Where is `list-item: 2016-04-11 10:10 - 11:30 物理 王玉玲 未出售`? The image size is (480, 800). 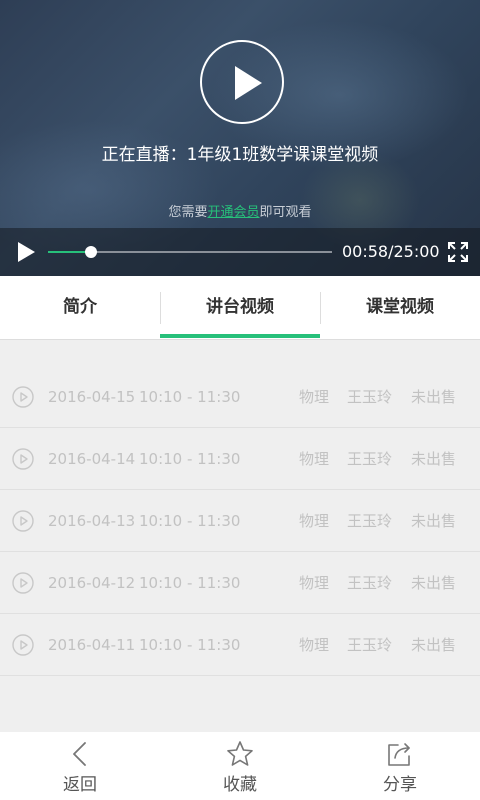 list-item: 2016-04-11 10:10 - 11:30 物理 王玉玲 未出售 is located at coordinates (240, 645).